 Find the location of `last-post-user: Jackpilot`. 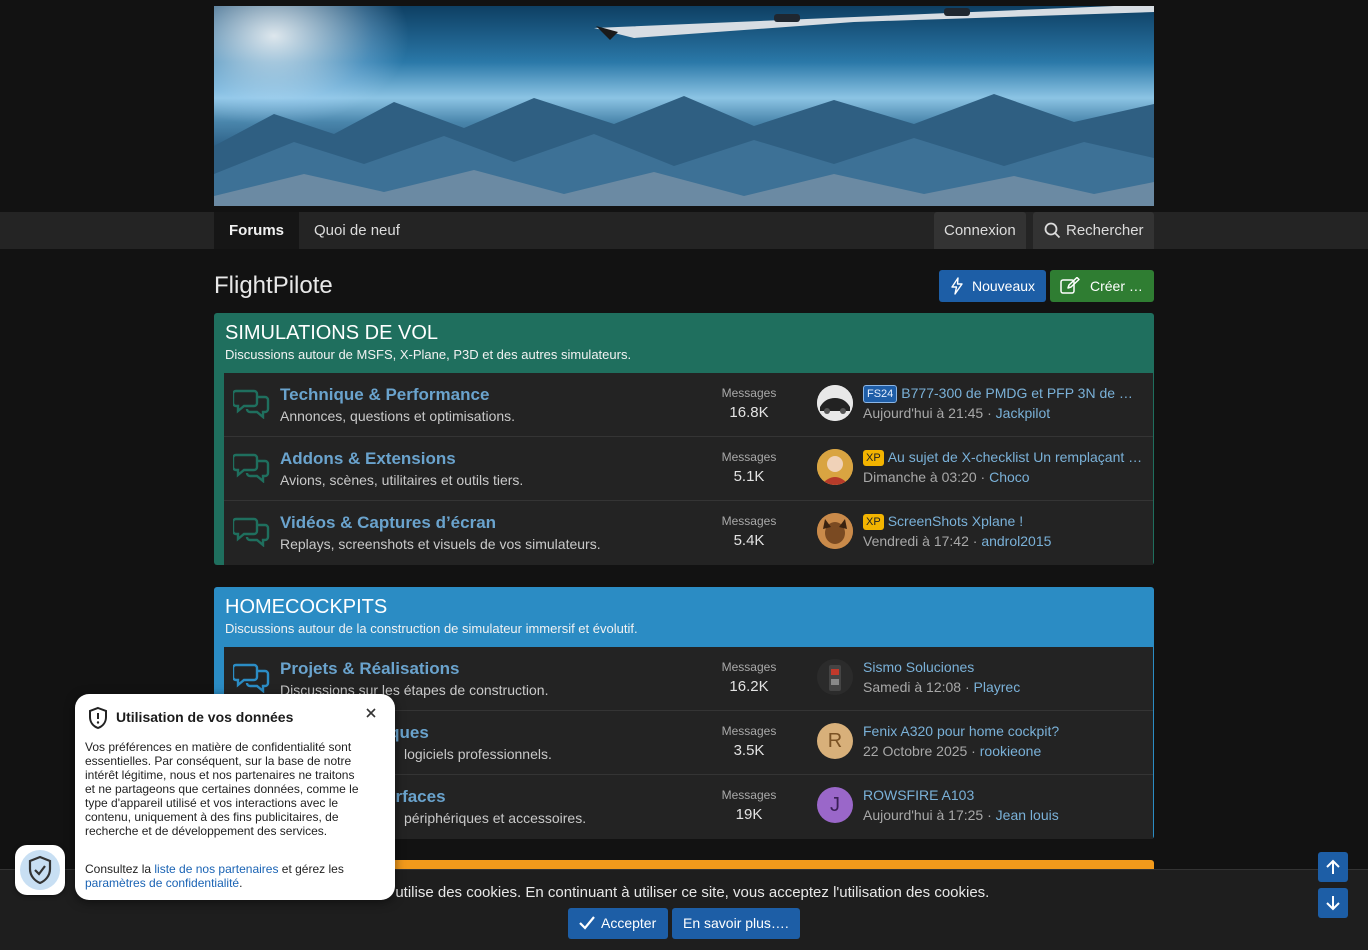

last-post-user: Jackpilot is located at coordinates (1023, 413).